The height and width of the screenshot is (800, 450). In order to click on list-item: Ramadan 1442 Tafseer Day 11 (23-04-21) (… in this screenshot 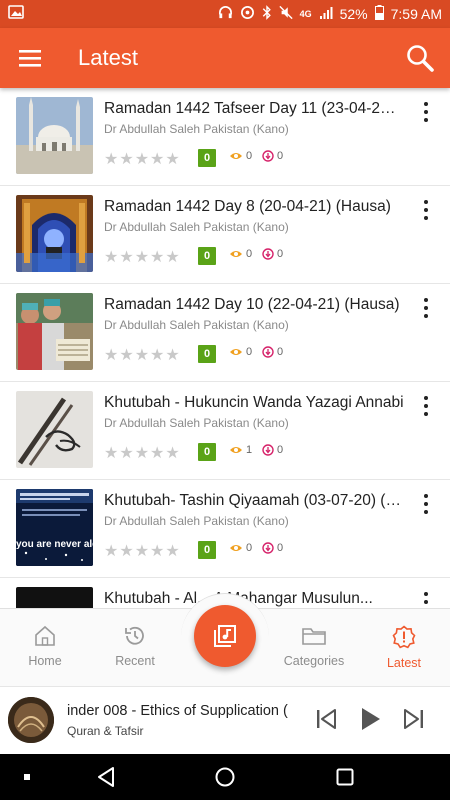, I will do `click(225, 137)`.